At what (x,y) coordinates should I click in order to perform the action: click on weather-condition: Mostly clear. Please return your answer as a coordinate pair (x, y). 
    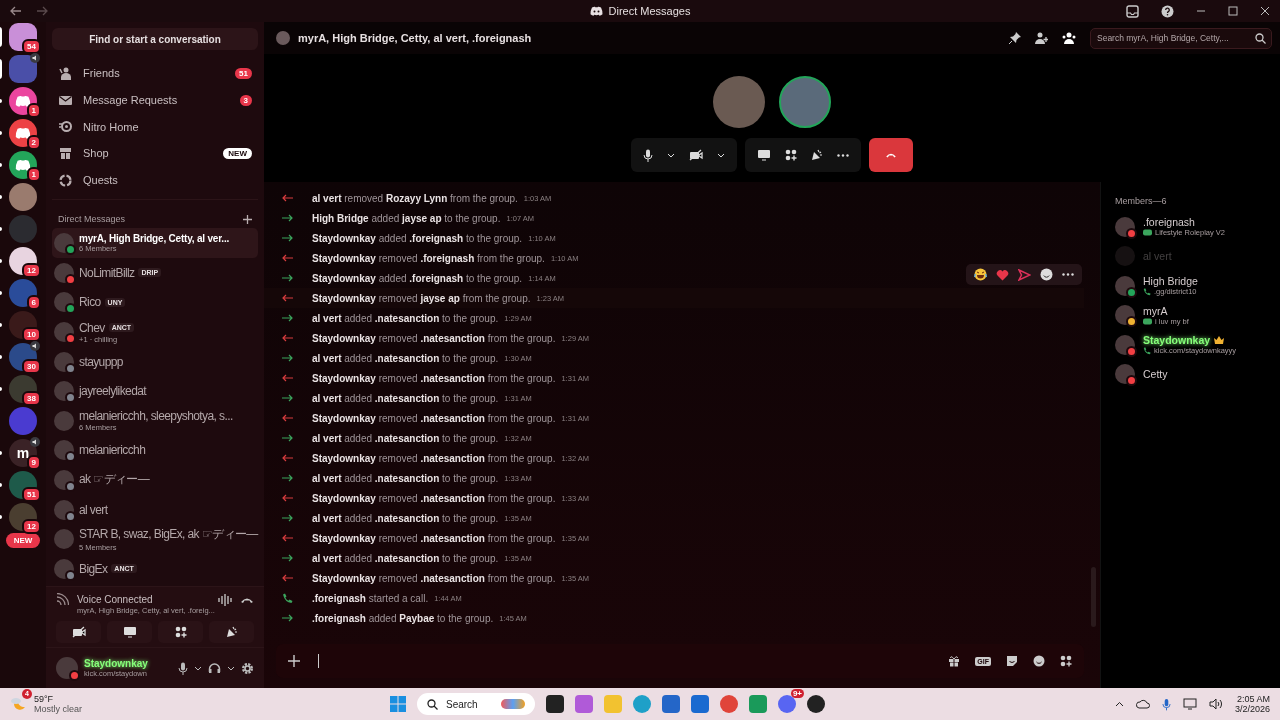
    Looking at the image, I should click on (58, 709).